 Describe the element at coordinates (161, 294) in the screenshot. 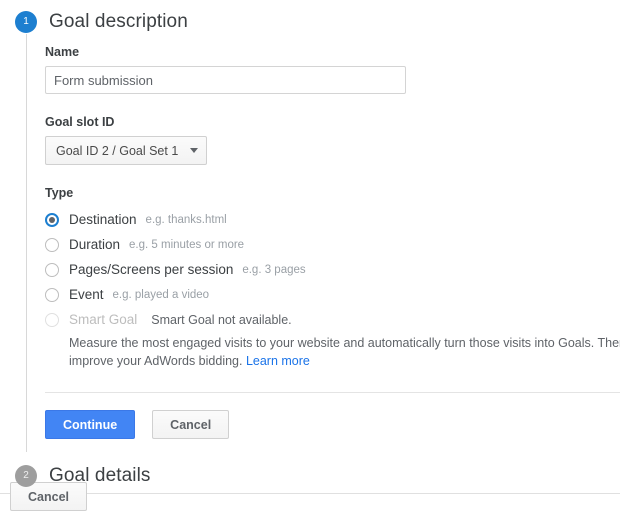

I see `radio-event-hint: e.g. played a video` at that location.